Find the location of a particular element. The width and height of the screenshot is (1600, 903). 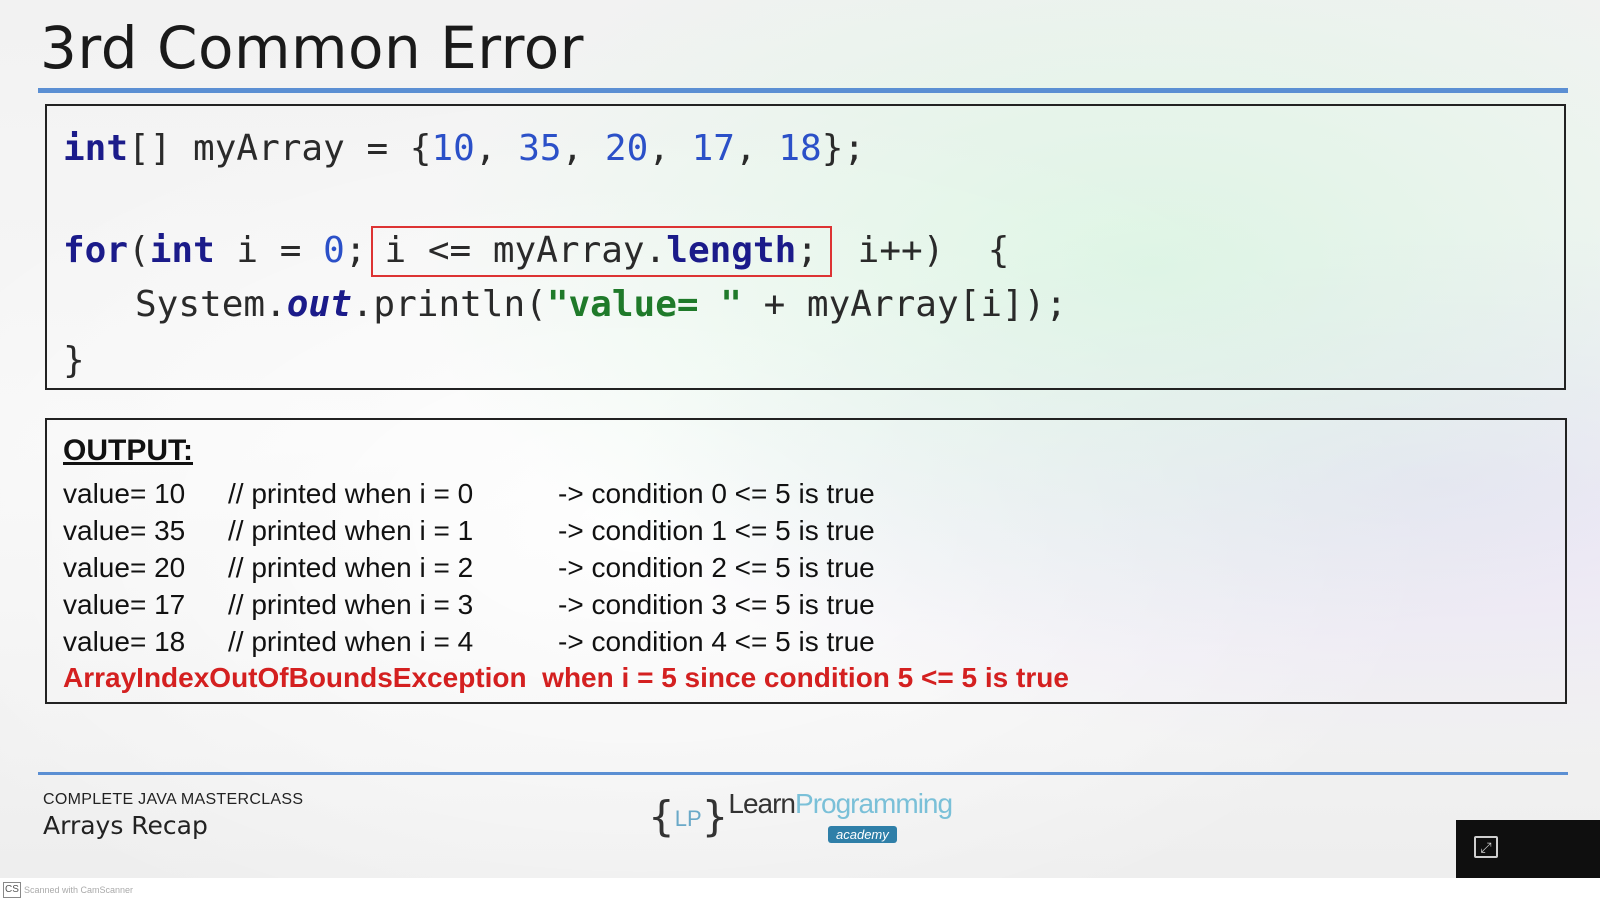

open-paren: ( is located at coordinates (139, 250).